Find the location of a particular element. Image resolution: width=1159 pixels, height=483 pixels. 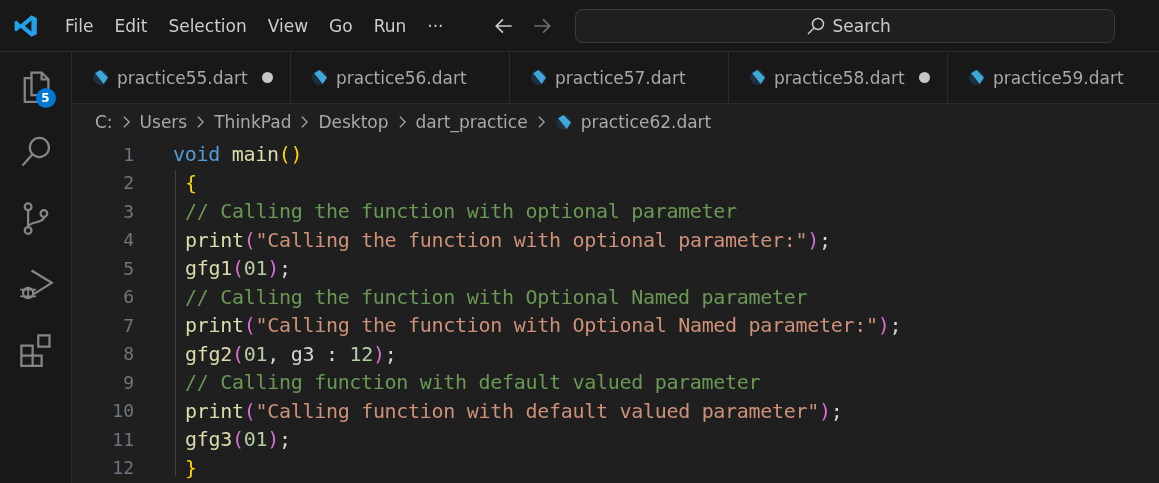

breadcrumb-item: dart_practice is located at coordinates (471, 122).